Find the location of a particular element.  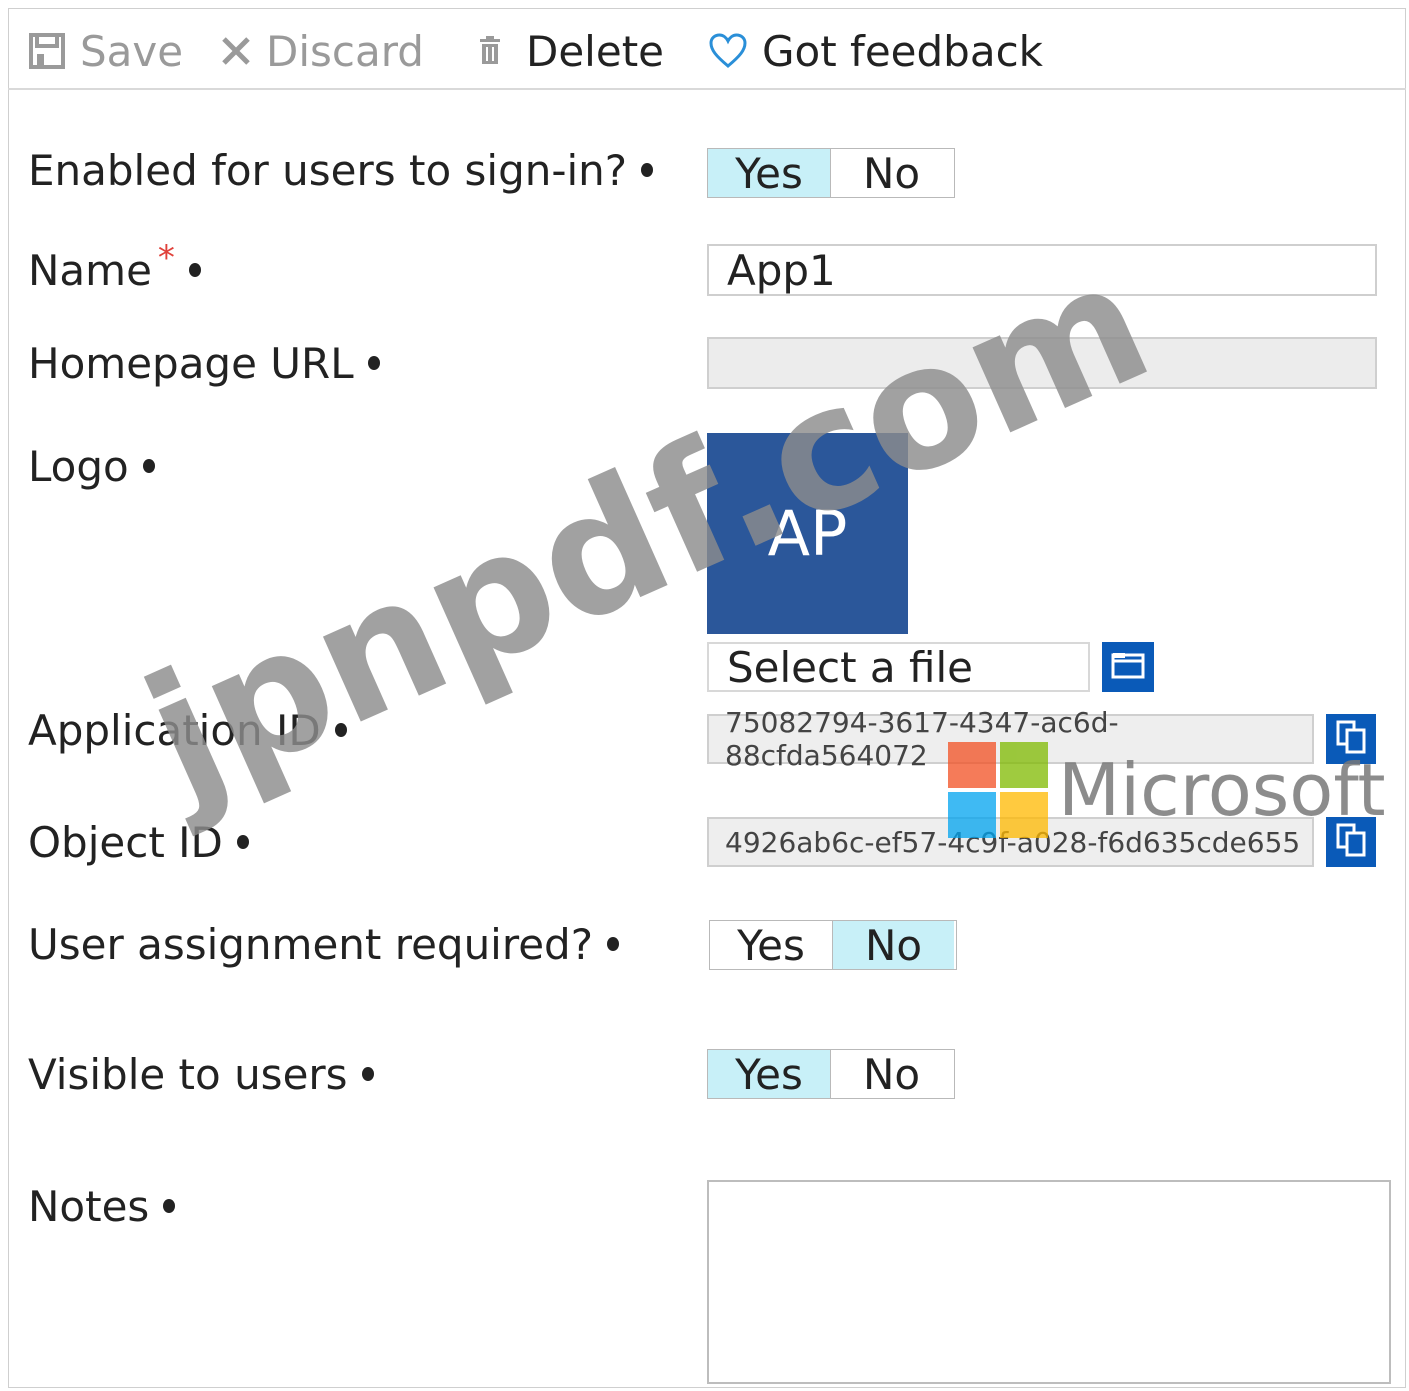

save-label: Save is located at coordinates (132, 51).